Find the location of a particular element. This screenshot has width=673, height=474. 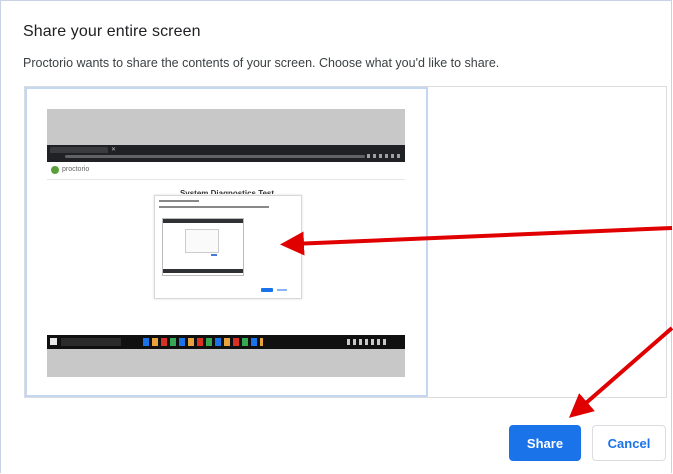

thumbnail-bottom-margin is located at coordinates (226, 363).